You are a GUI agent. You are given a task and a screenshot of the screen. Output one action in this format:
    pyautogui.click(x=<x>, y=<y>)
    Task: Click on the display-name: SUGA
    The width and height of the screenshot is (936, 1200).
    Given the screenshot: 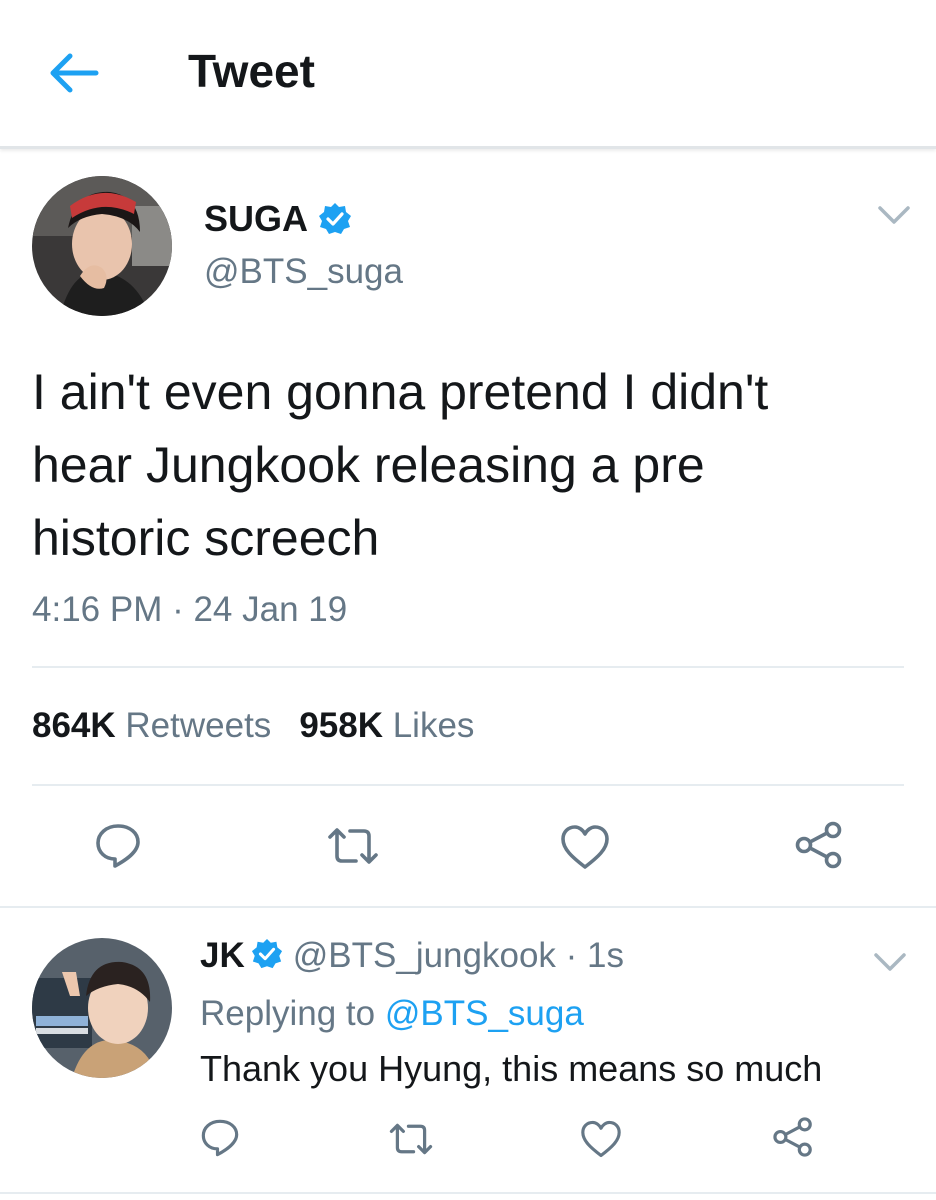 What is the action you would take?
    pyautogui.click(x=256, y=219)
    